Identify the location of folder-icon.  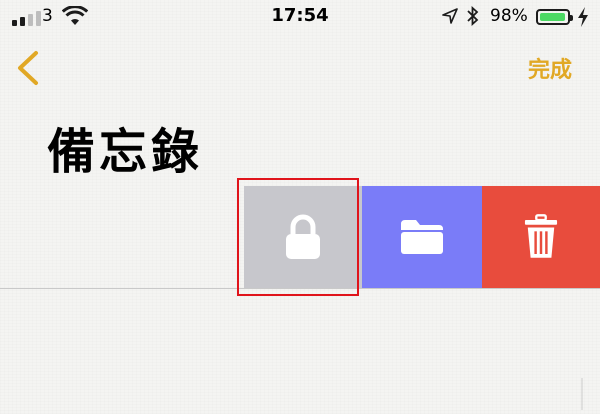
(422, 237).